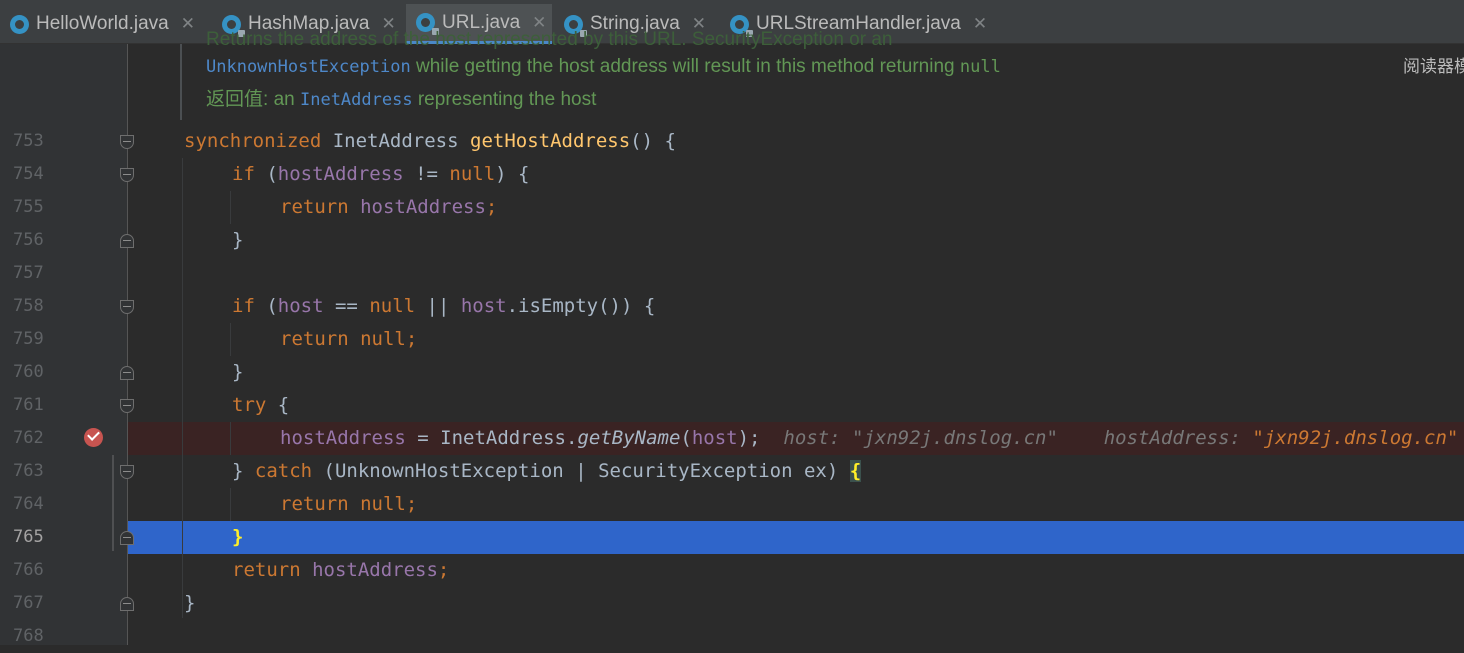 The image size is (1464, 653). Describe the element at coordinates (33, 141) in the screenshot. I see `line-number: 753` at that location.